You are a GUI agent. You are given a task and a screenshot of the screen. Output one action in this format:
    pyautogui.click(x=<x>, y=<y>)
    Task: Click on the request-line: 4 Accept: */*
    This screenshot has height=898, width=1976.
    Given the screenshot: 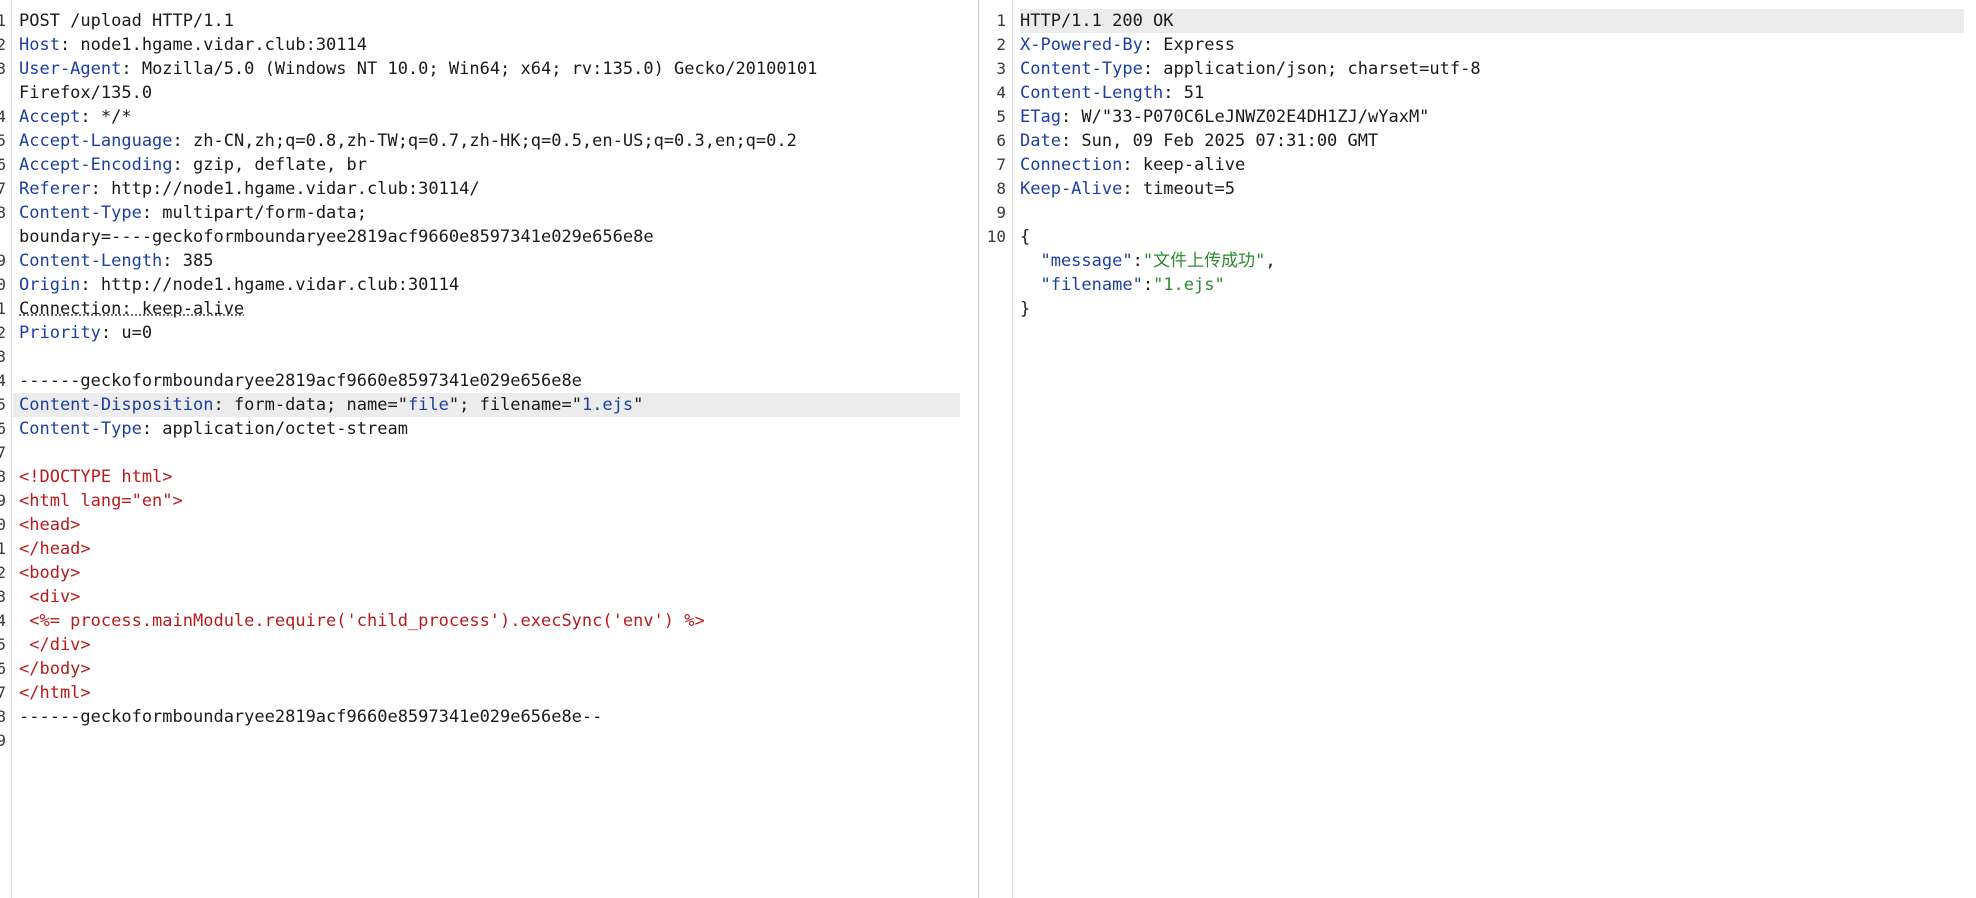 What is the action you would take?
    pyautogui.click(x=489, y=117)
    